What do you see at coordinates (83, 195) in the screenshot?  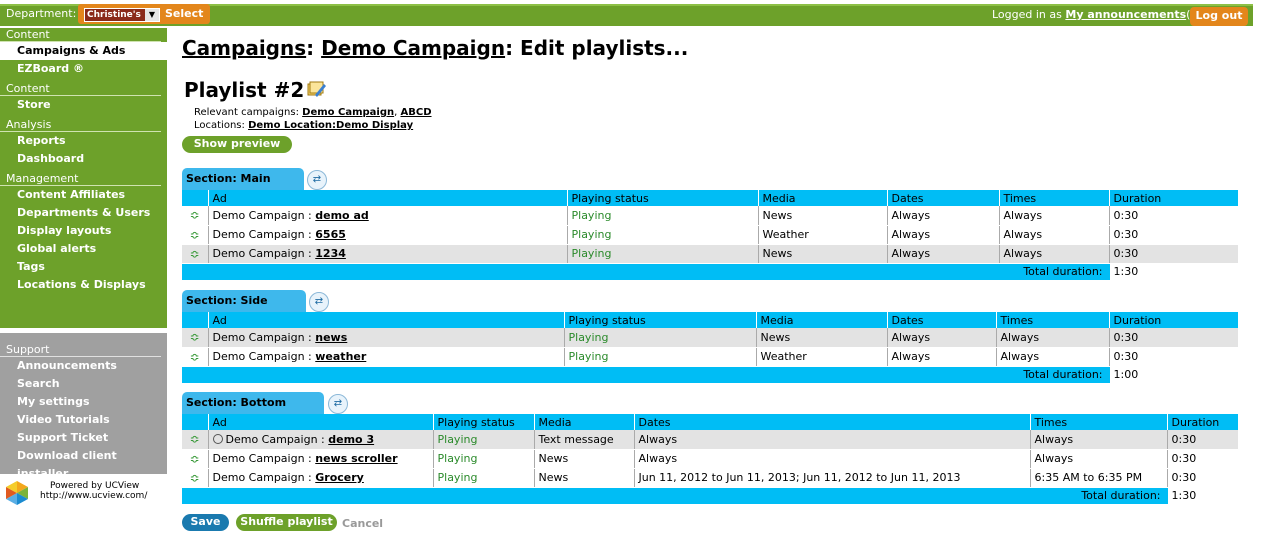 I see `sidebar-item-content-affiliates: Content Affiliates` at bounding box center [83, 195].